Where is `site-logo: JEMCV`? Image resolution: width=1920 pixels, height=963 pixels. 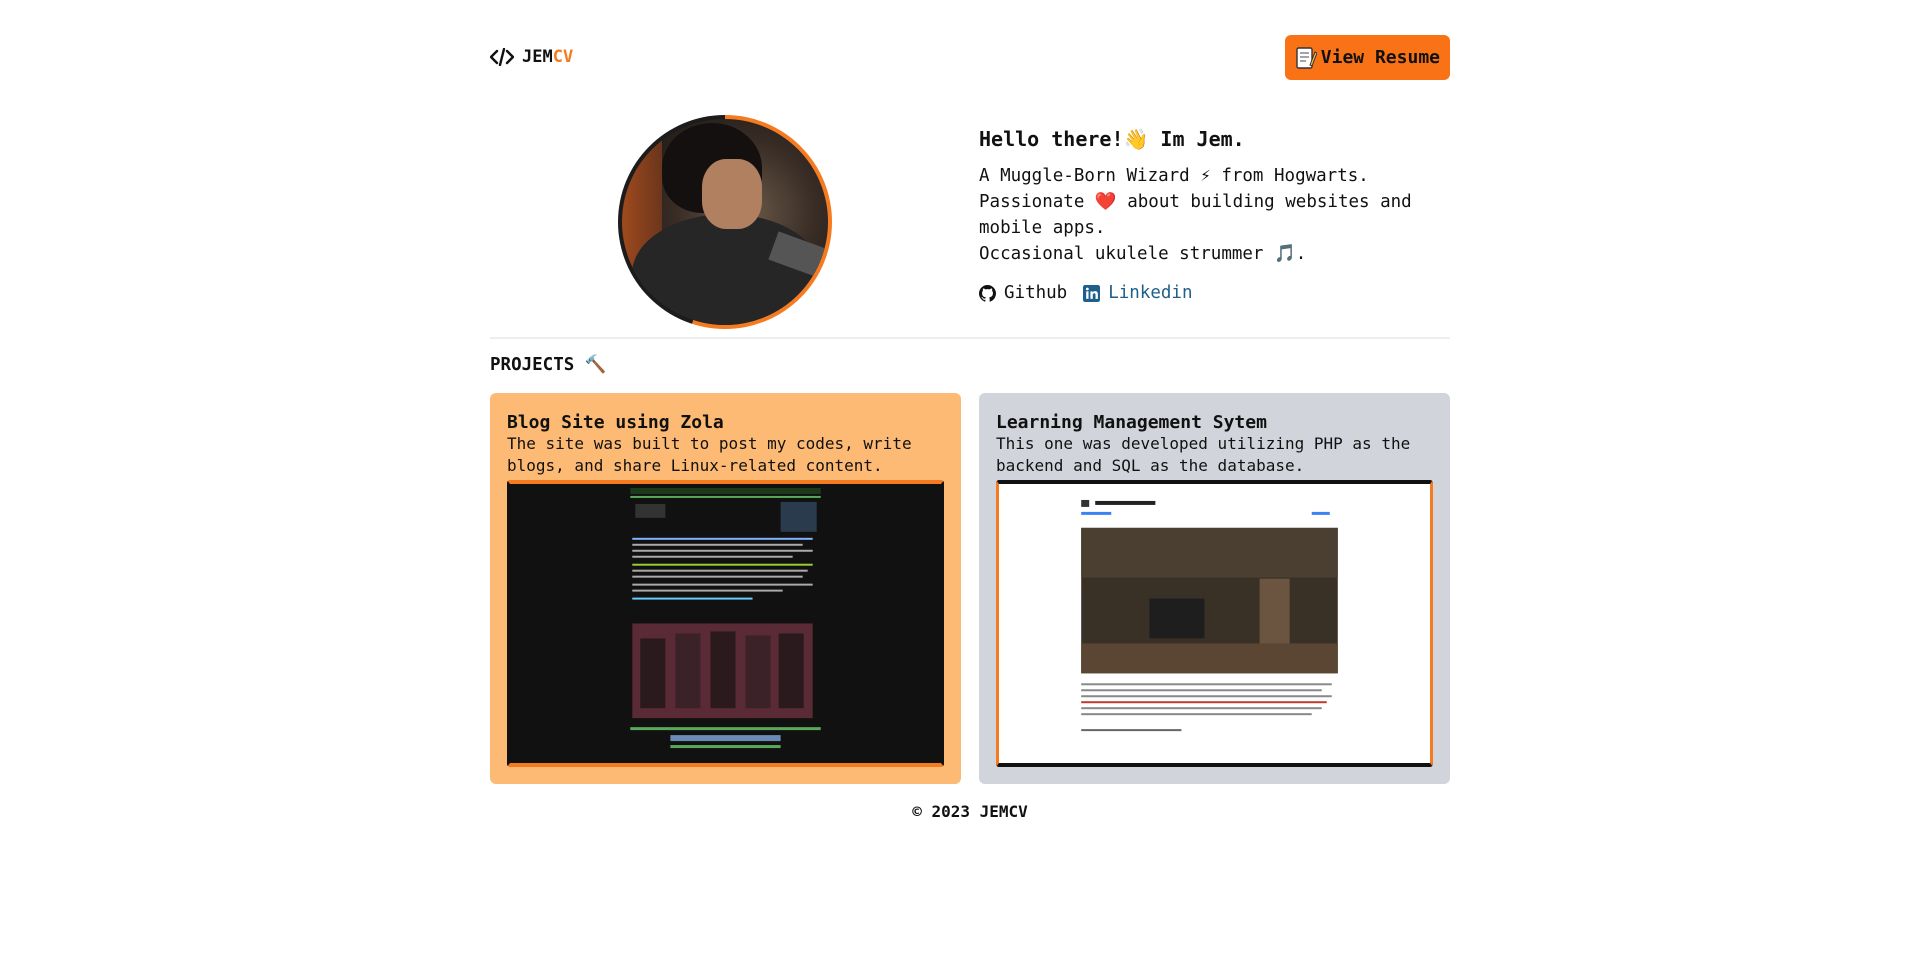
site-logo: JEMCV is located at coordinates (531, 57).